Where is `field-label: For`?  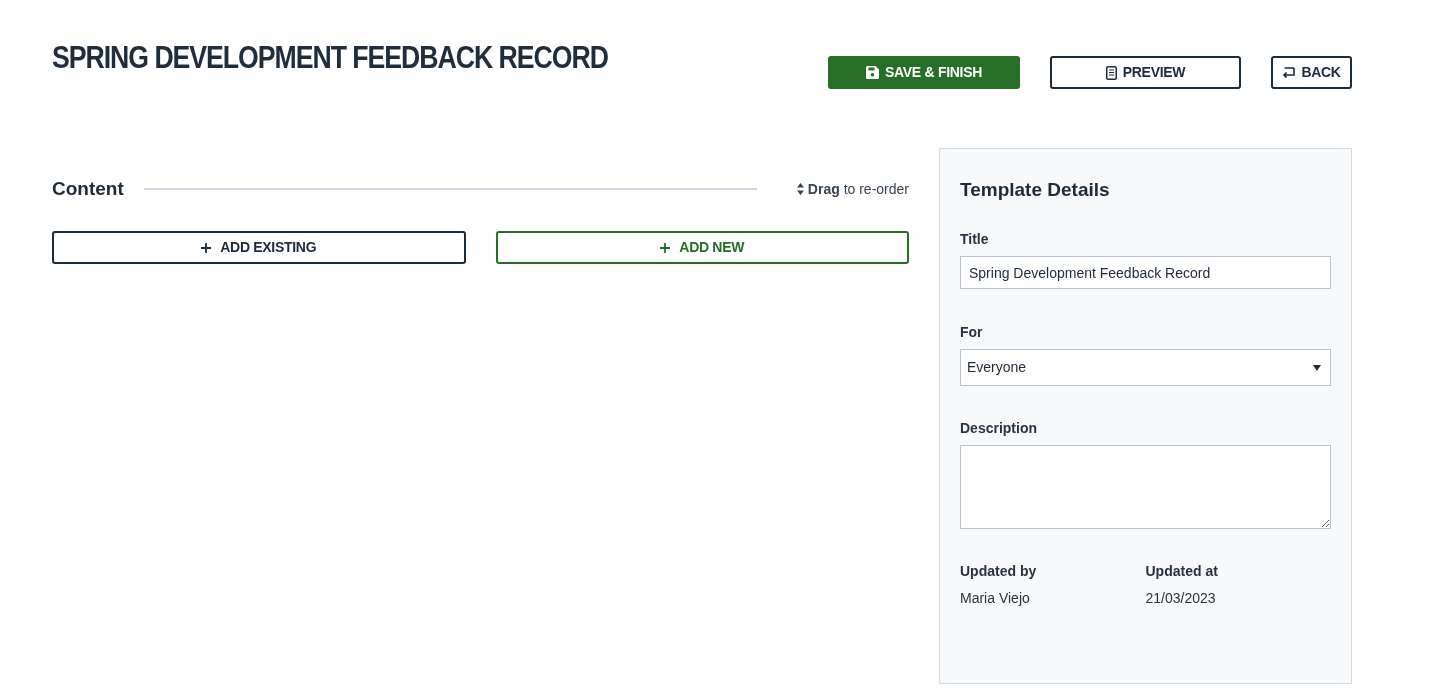
field-label: For is located at coordinates (972, 332).